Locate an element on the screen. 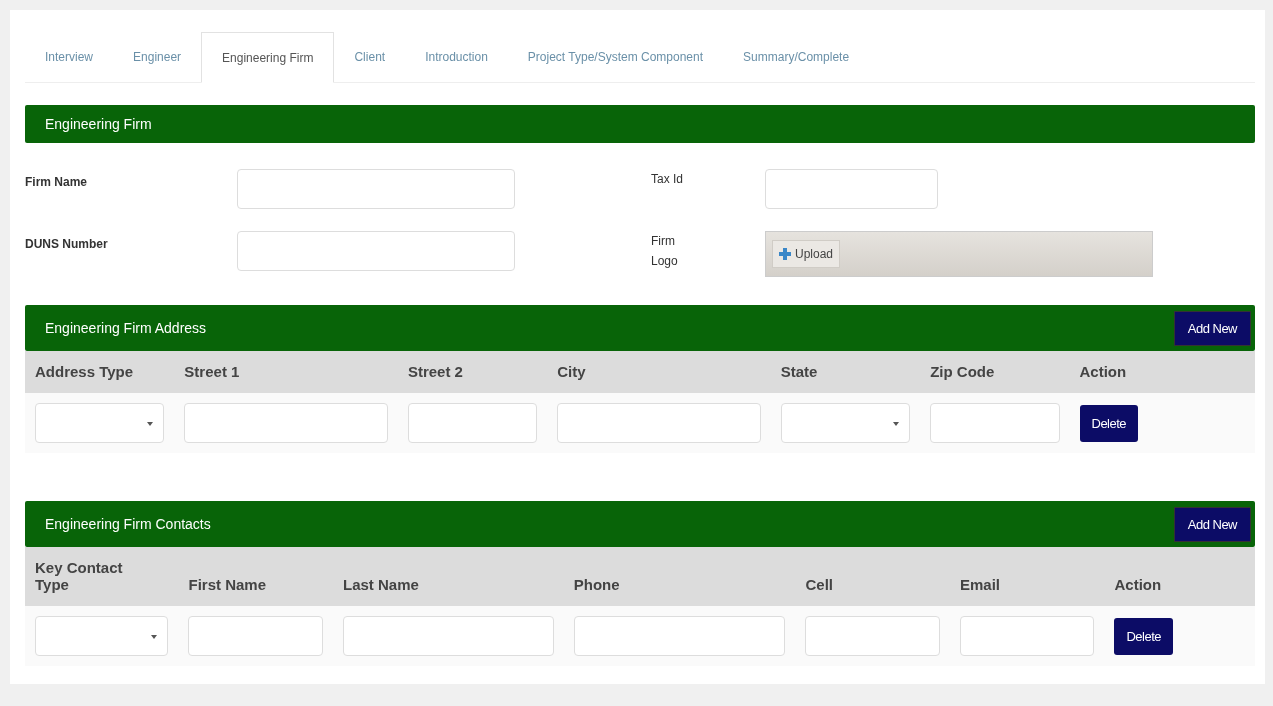 Image resolution: width=1273 pixels, height=706 pixels. column-header: Phone is located at coordinates (596, 584).